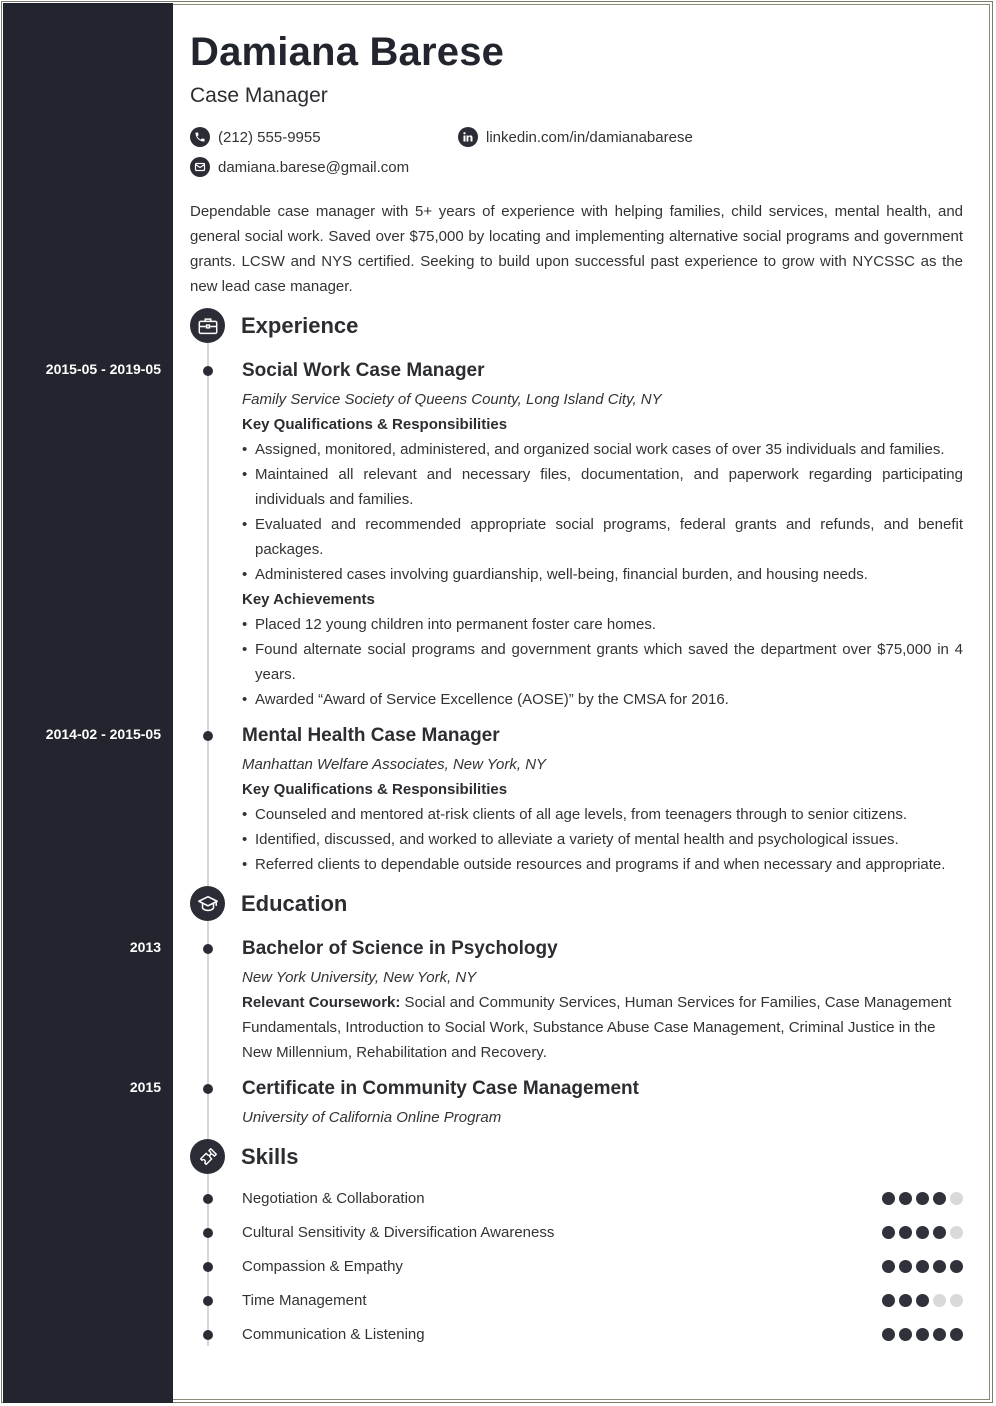 Image resolution: width=996 pixels, height=1406 pixels. What do you see at coordinates (321, 1002) in the screenshot?
I see `coursework-label: Relevant Coursework:` at bounding box center [321, 1002].